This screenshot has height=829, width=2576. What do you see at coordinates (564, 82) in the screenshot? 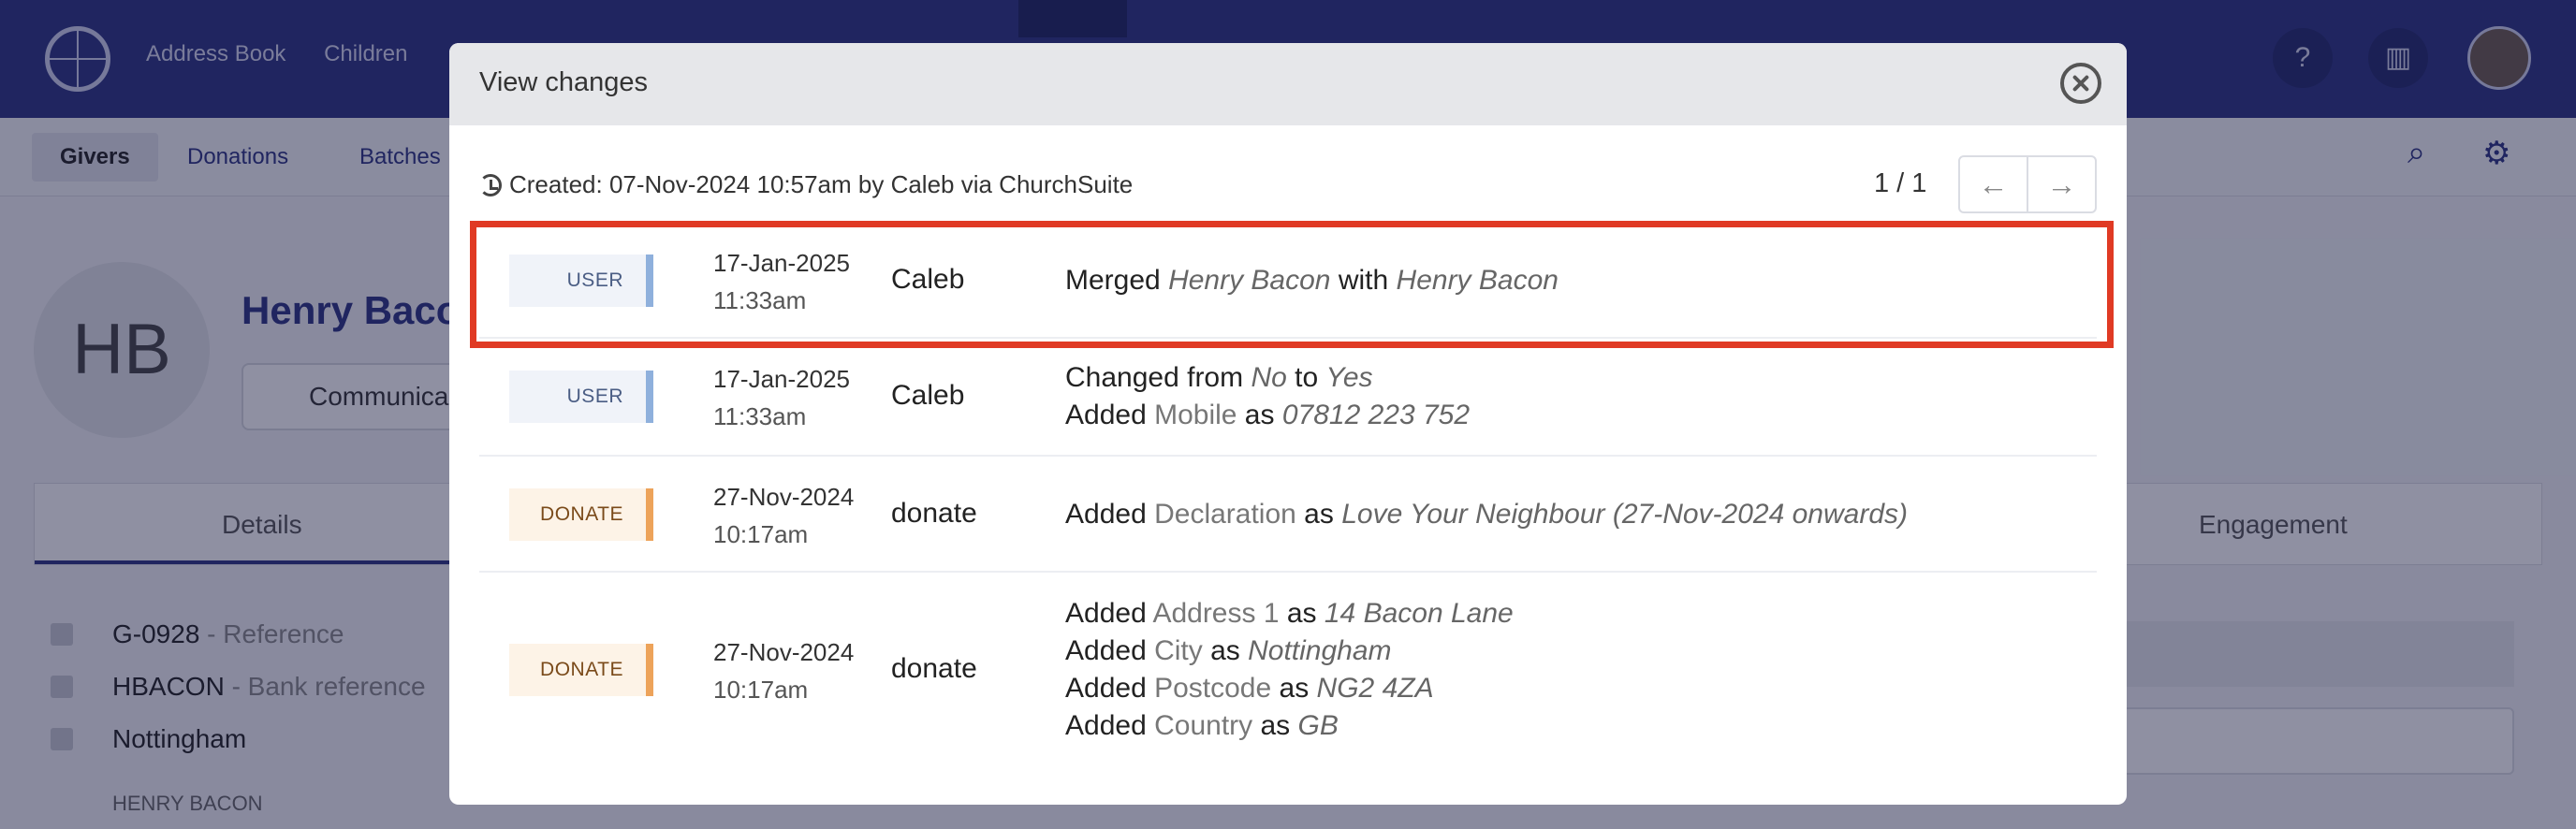
I see `modal-title: View changes` at bounding box center [564, 82].